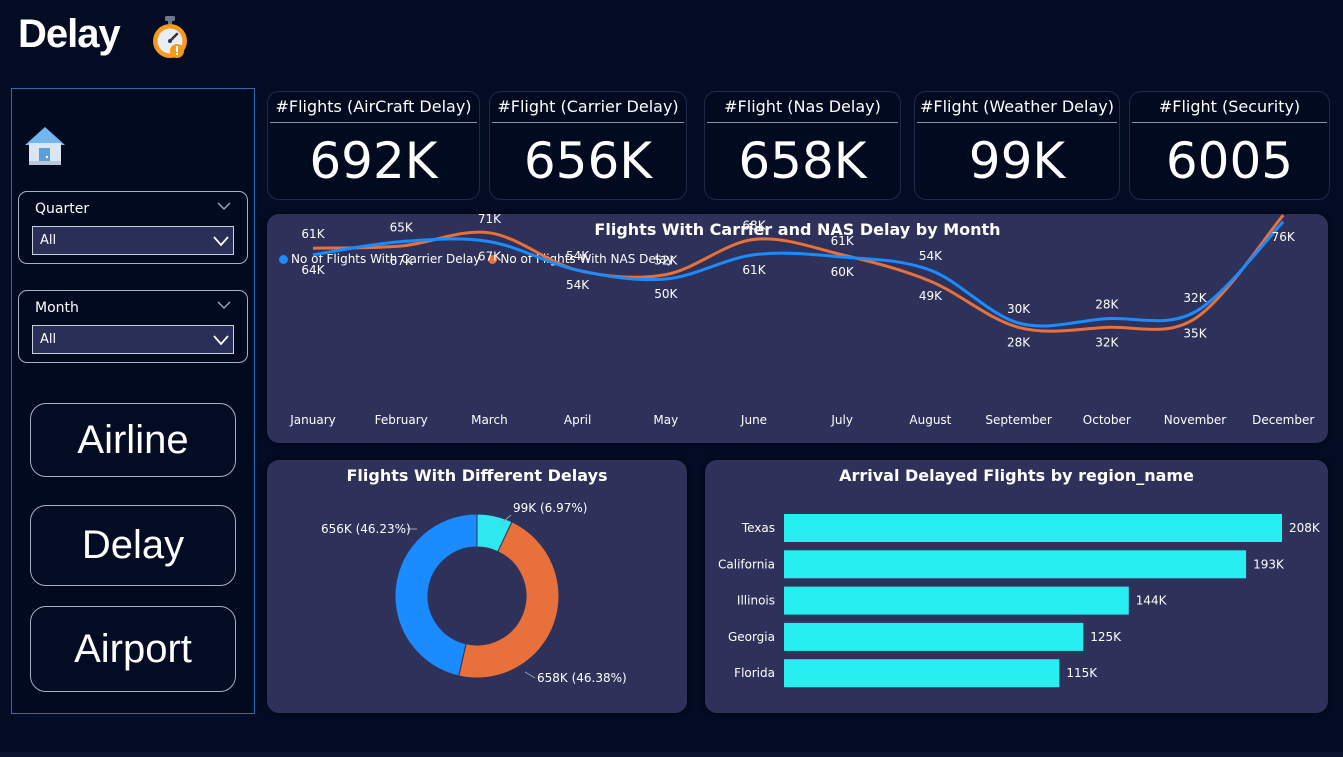 Image resolution: width=1343 pixels, height=757 pixels. I want to click on y-tick-label: Texas, so click(758, 528).